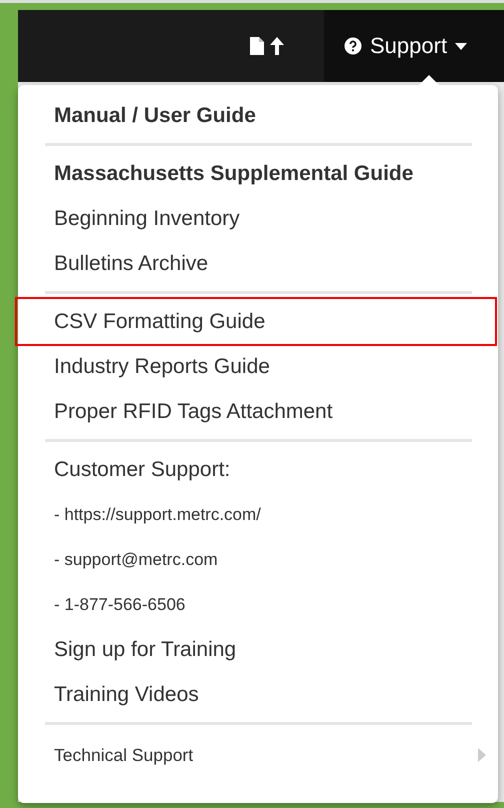 The image size is (504, 808). What do you see at coordinates (258, 366) in the screenshot?
I see `menu-item: Industry Reports Guide` at bounding box center [258, 366].